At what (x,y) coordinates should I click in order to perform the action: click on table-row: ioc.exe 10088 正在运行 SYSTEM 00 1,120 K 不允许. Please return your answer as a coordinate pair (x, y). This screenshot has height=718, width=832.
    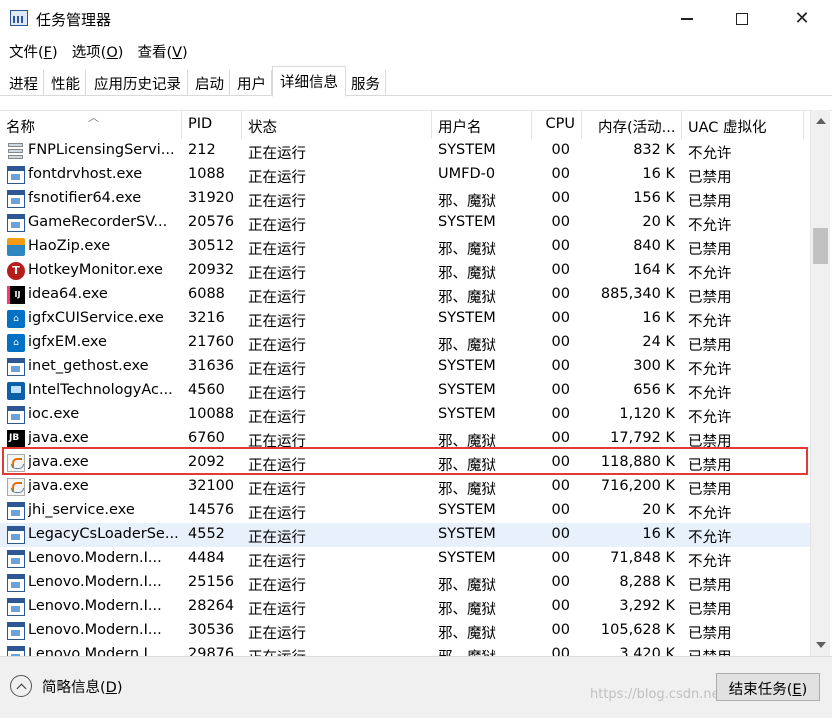
    Looking at the image, I should click on (405, 415).